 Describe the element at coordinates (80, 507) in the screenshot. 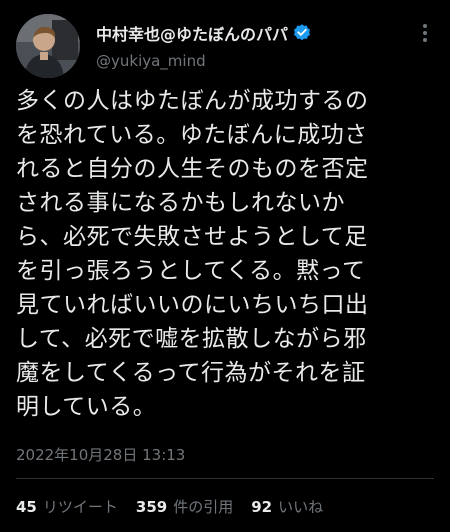

I see `retweets-label: リツイート` at that location.